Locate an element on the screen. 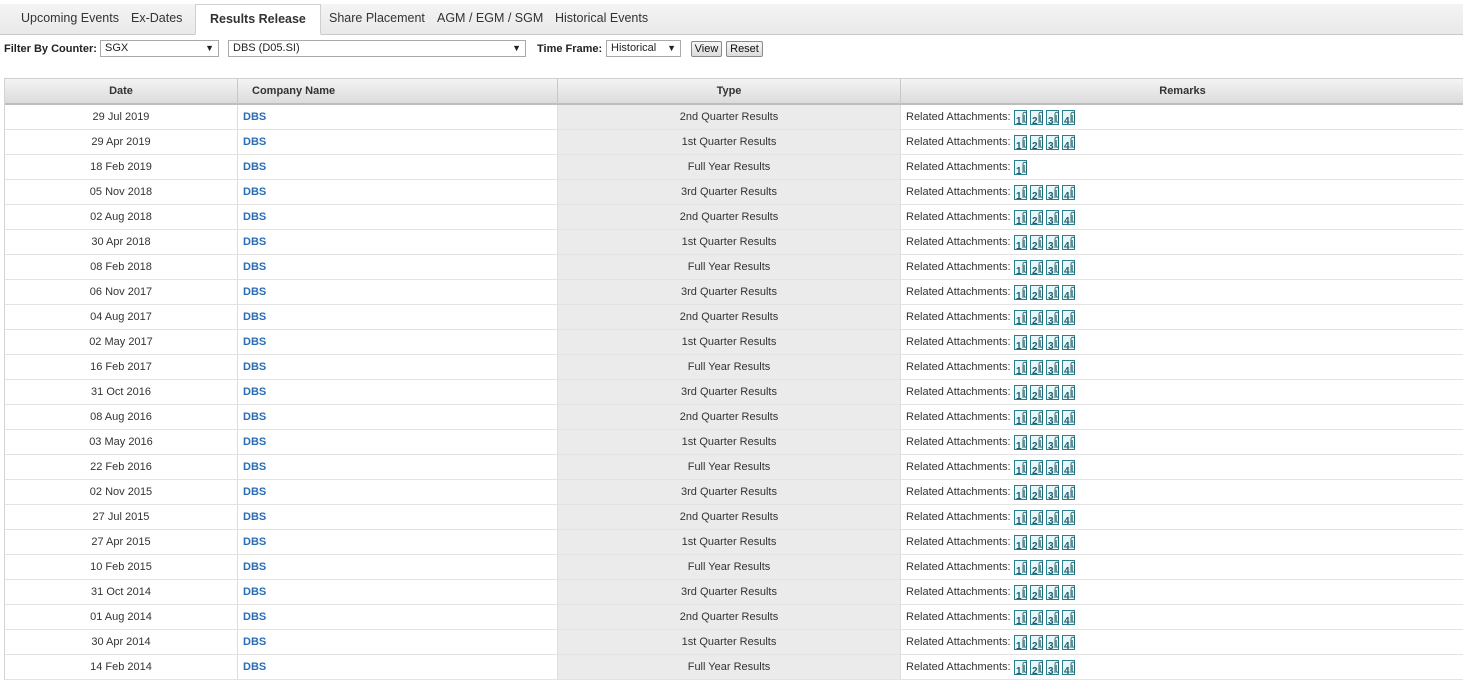  tab-agm-egm-sgm: AGM / EGM / SGM is located at coordinates (490, 19).